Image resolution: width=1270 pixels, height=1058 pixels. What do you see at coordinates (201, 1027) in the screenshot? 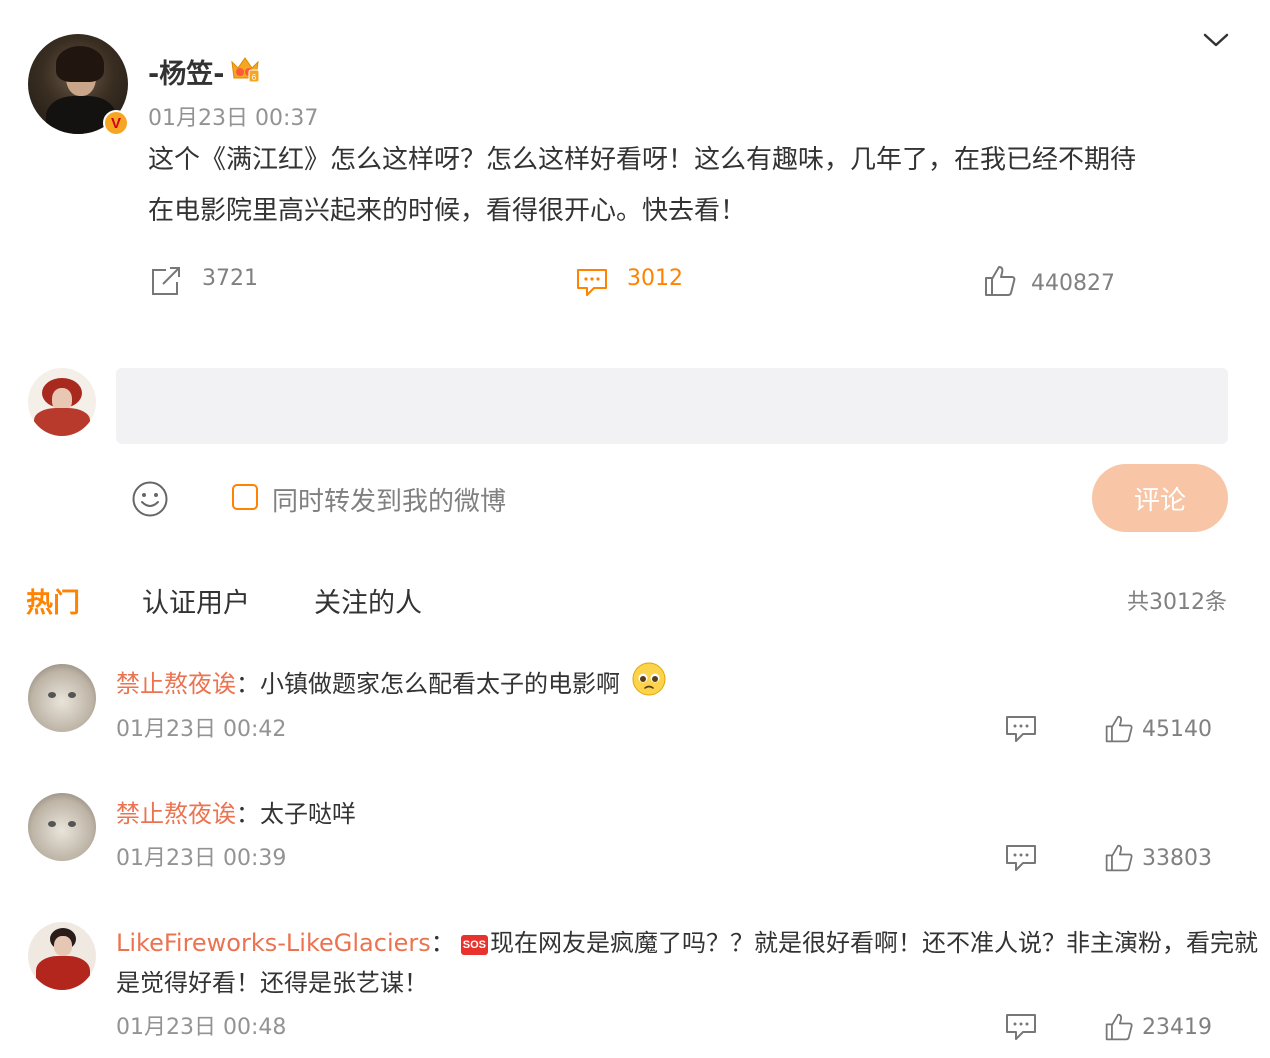
I see `comment-time: 01月23日 00:48` at bounding box center [201, 1027].